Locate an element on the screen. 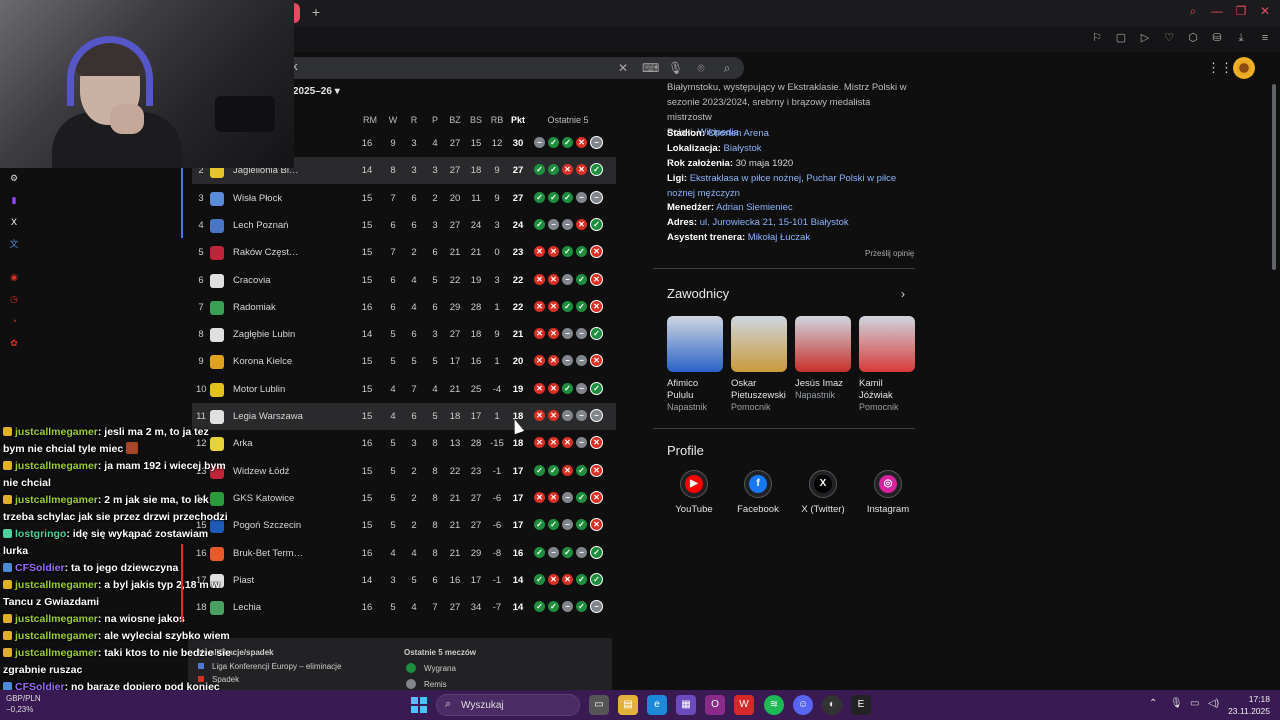  vivaldi-icon: W is located at coordinates (744, 705).